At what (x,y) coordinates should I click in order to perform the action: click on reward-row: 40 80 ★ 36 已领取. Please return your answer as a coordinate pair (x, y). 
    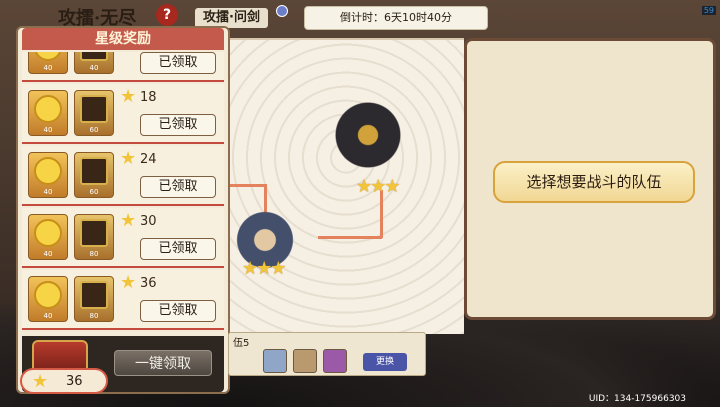
    Looking at the image, I should click on (123, 300).